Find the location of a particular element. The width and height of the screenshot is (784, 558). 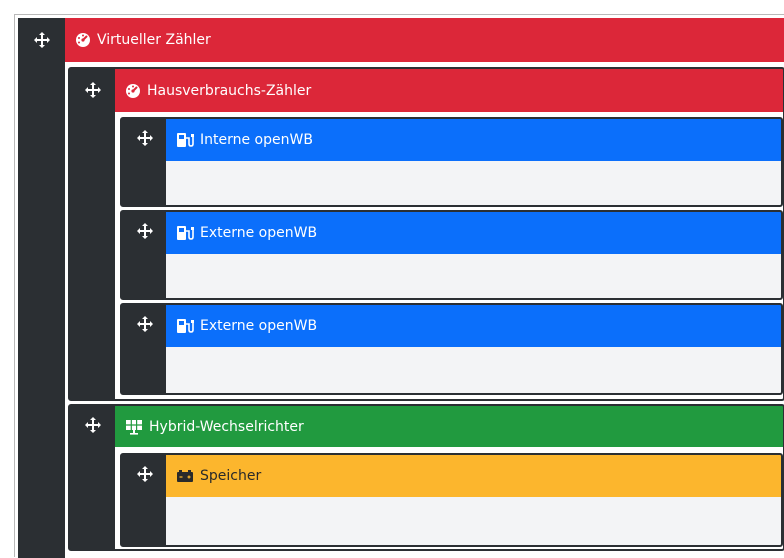

node-label: Hybrid-Wechselrichter is located at coordinates (226, 426).